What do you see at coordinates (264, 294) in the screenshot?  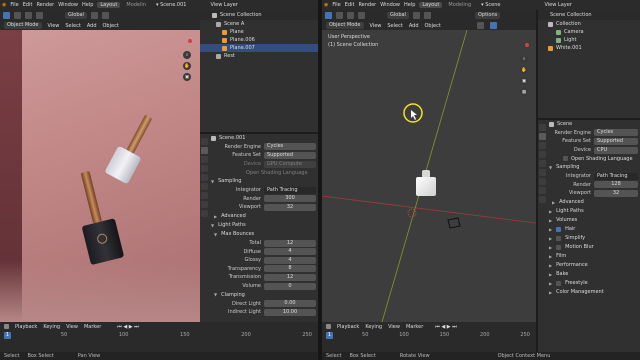 I see `clamping-section: ▼ Clamping` at bounding box center [264, 294].